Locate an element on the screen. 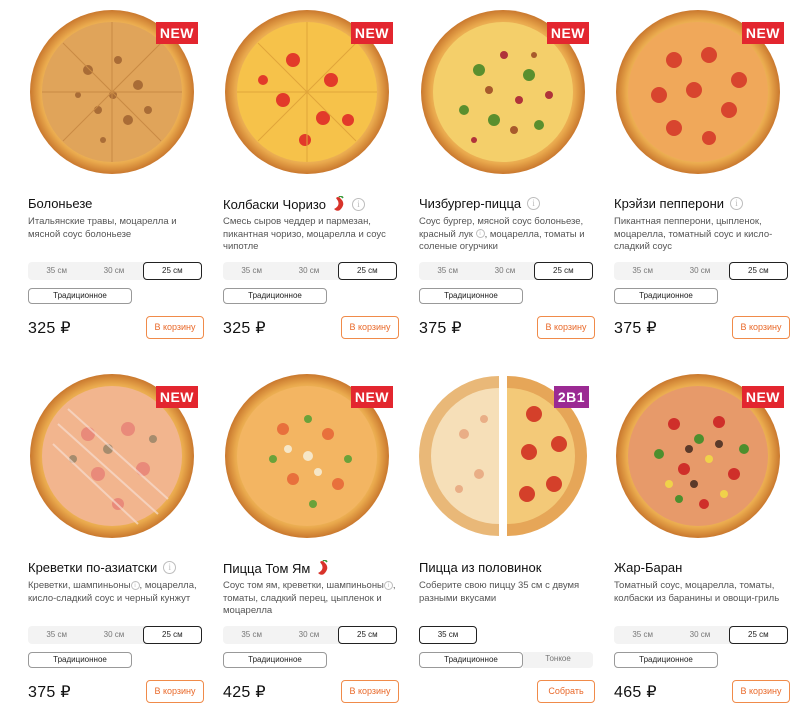 The width and height of the screenshot is (800, 725). pizza-title: Креветки по-азиатски is located at coordinates (92, 567).